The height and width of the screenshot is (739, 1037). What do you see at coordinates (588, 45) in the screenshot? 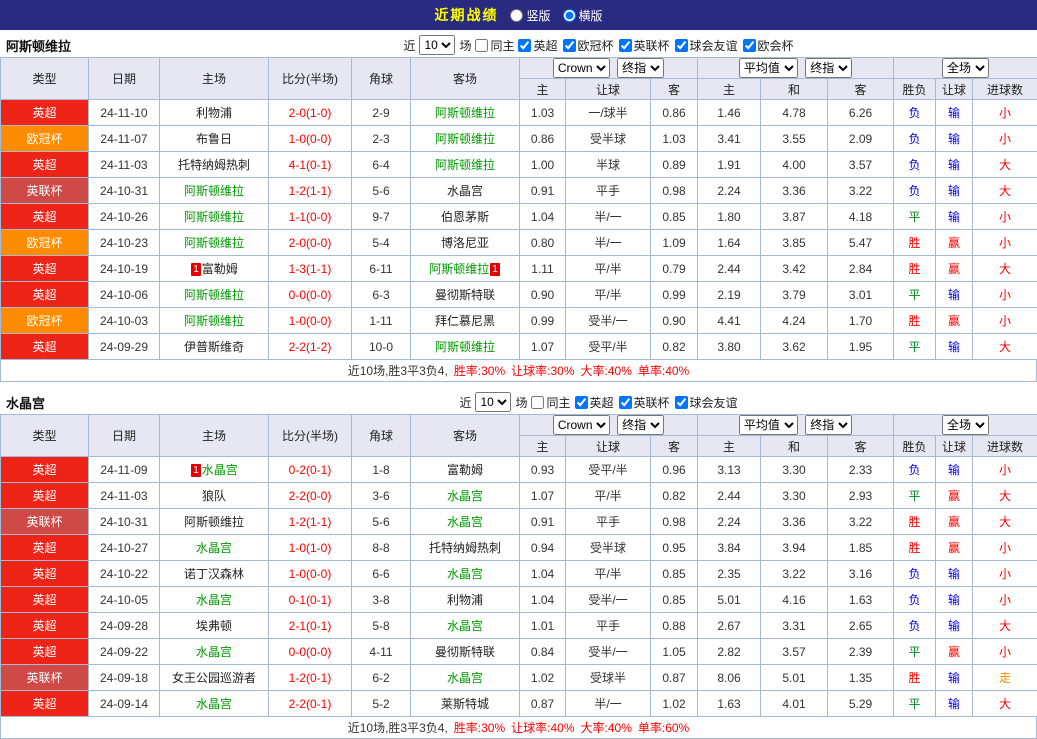
I see `league-filter: 欧冠杯` at bounding box center [588, 45].